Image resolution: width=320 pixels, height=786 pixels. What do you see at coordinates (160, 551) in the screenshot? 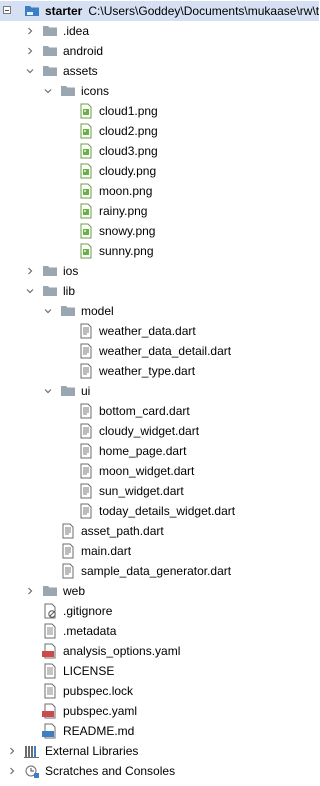
I see `tree-file-dart: main.dart` at bounding box center [160, 551].